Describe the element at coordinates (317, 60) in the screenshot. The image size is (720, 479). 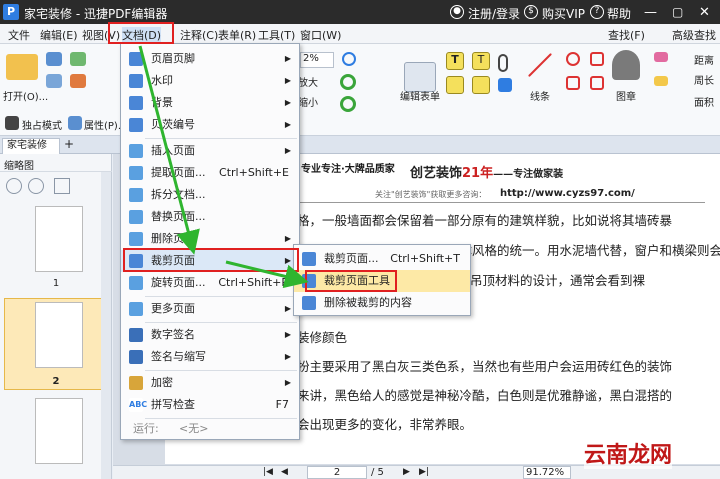
I see `zoom-select: 2%` at that location.